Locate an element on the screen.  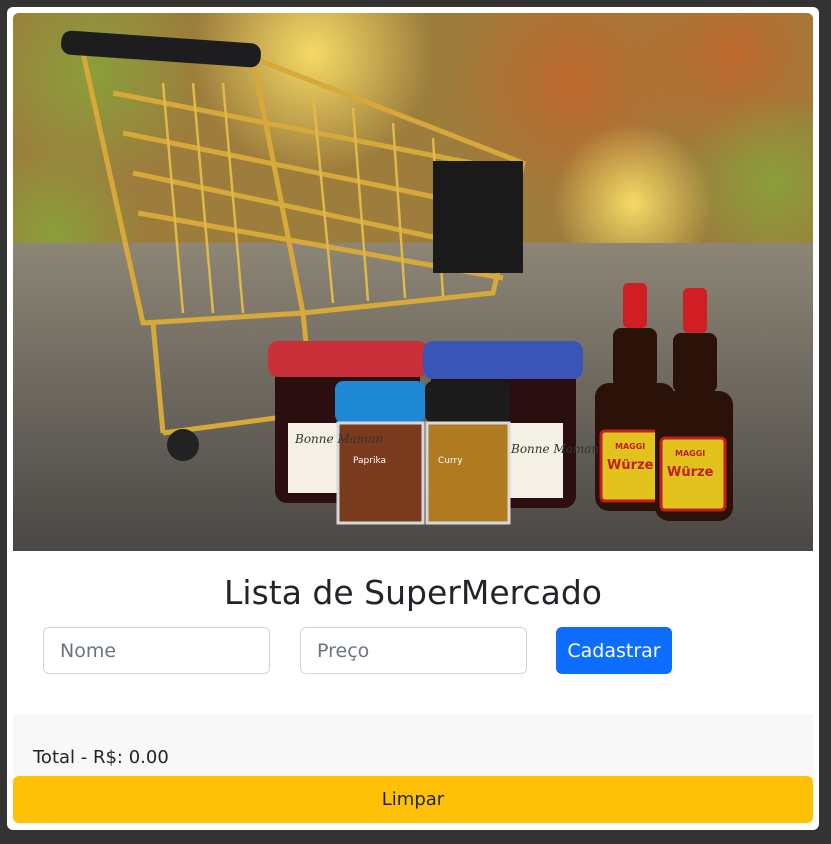
spice-label-paprika: Paprika is located at coordinates (369, 461).